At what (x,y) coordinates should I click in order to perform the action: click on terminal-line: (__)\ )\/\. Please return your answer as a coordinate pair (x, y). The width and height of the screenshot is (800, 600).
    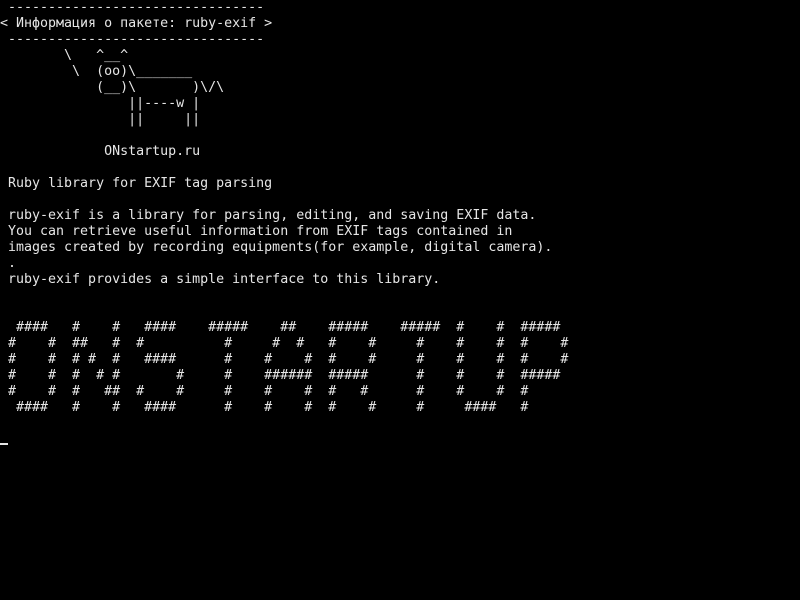
    Looking at the image, I should click on (112, 87).